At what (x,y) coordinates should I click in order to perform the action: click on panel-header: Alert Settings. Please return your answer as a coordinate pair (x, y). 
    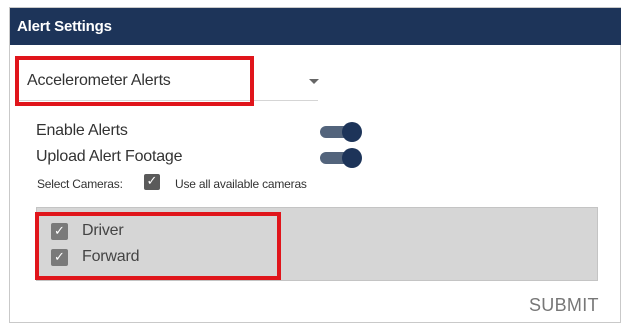
    Looking at the image, I should click on (315, 26).